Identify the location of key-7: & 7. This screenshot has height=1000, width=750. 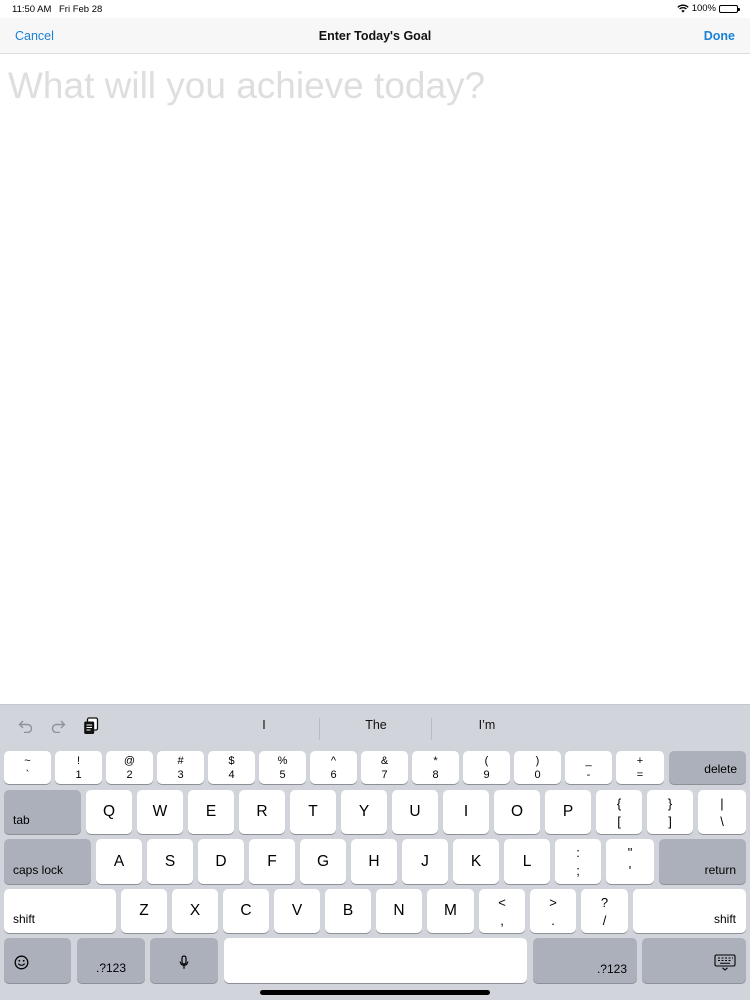
(384, 767).